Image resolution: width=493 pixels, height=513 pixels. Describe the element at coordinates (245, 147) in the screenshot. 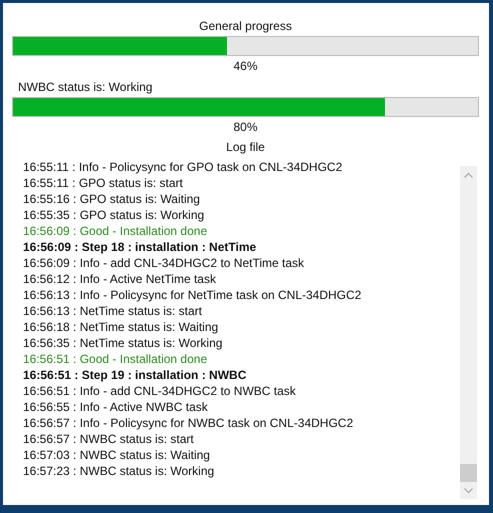

I see `log-title: Log file` at that location.